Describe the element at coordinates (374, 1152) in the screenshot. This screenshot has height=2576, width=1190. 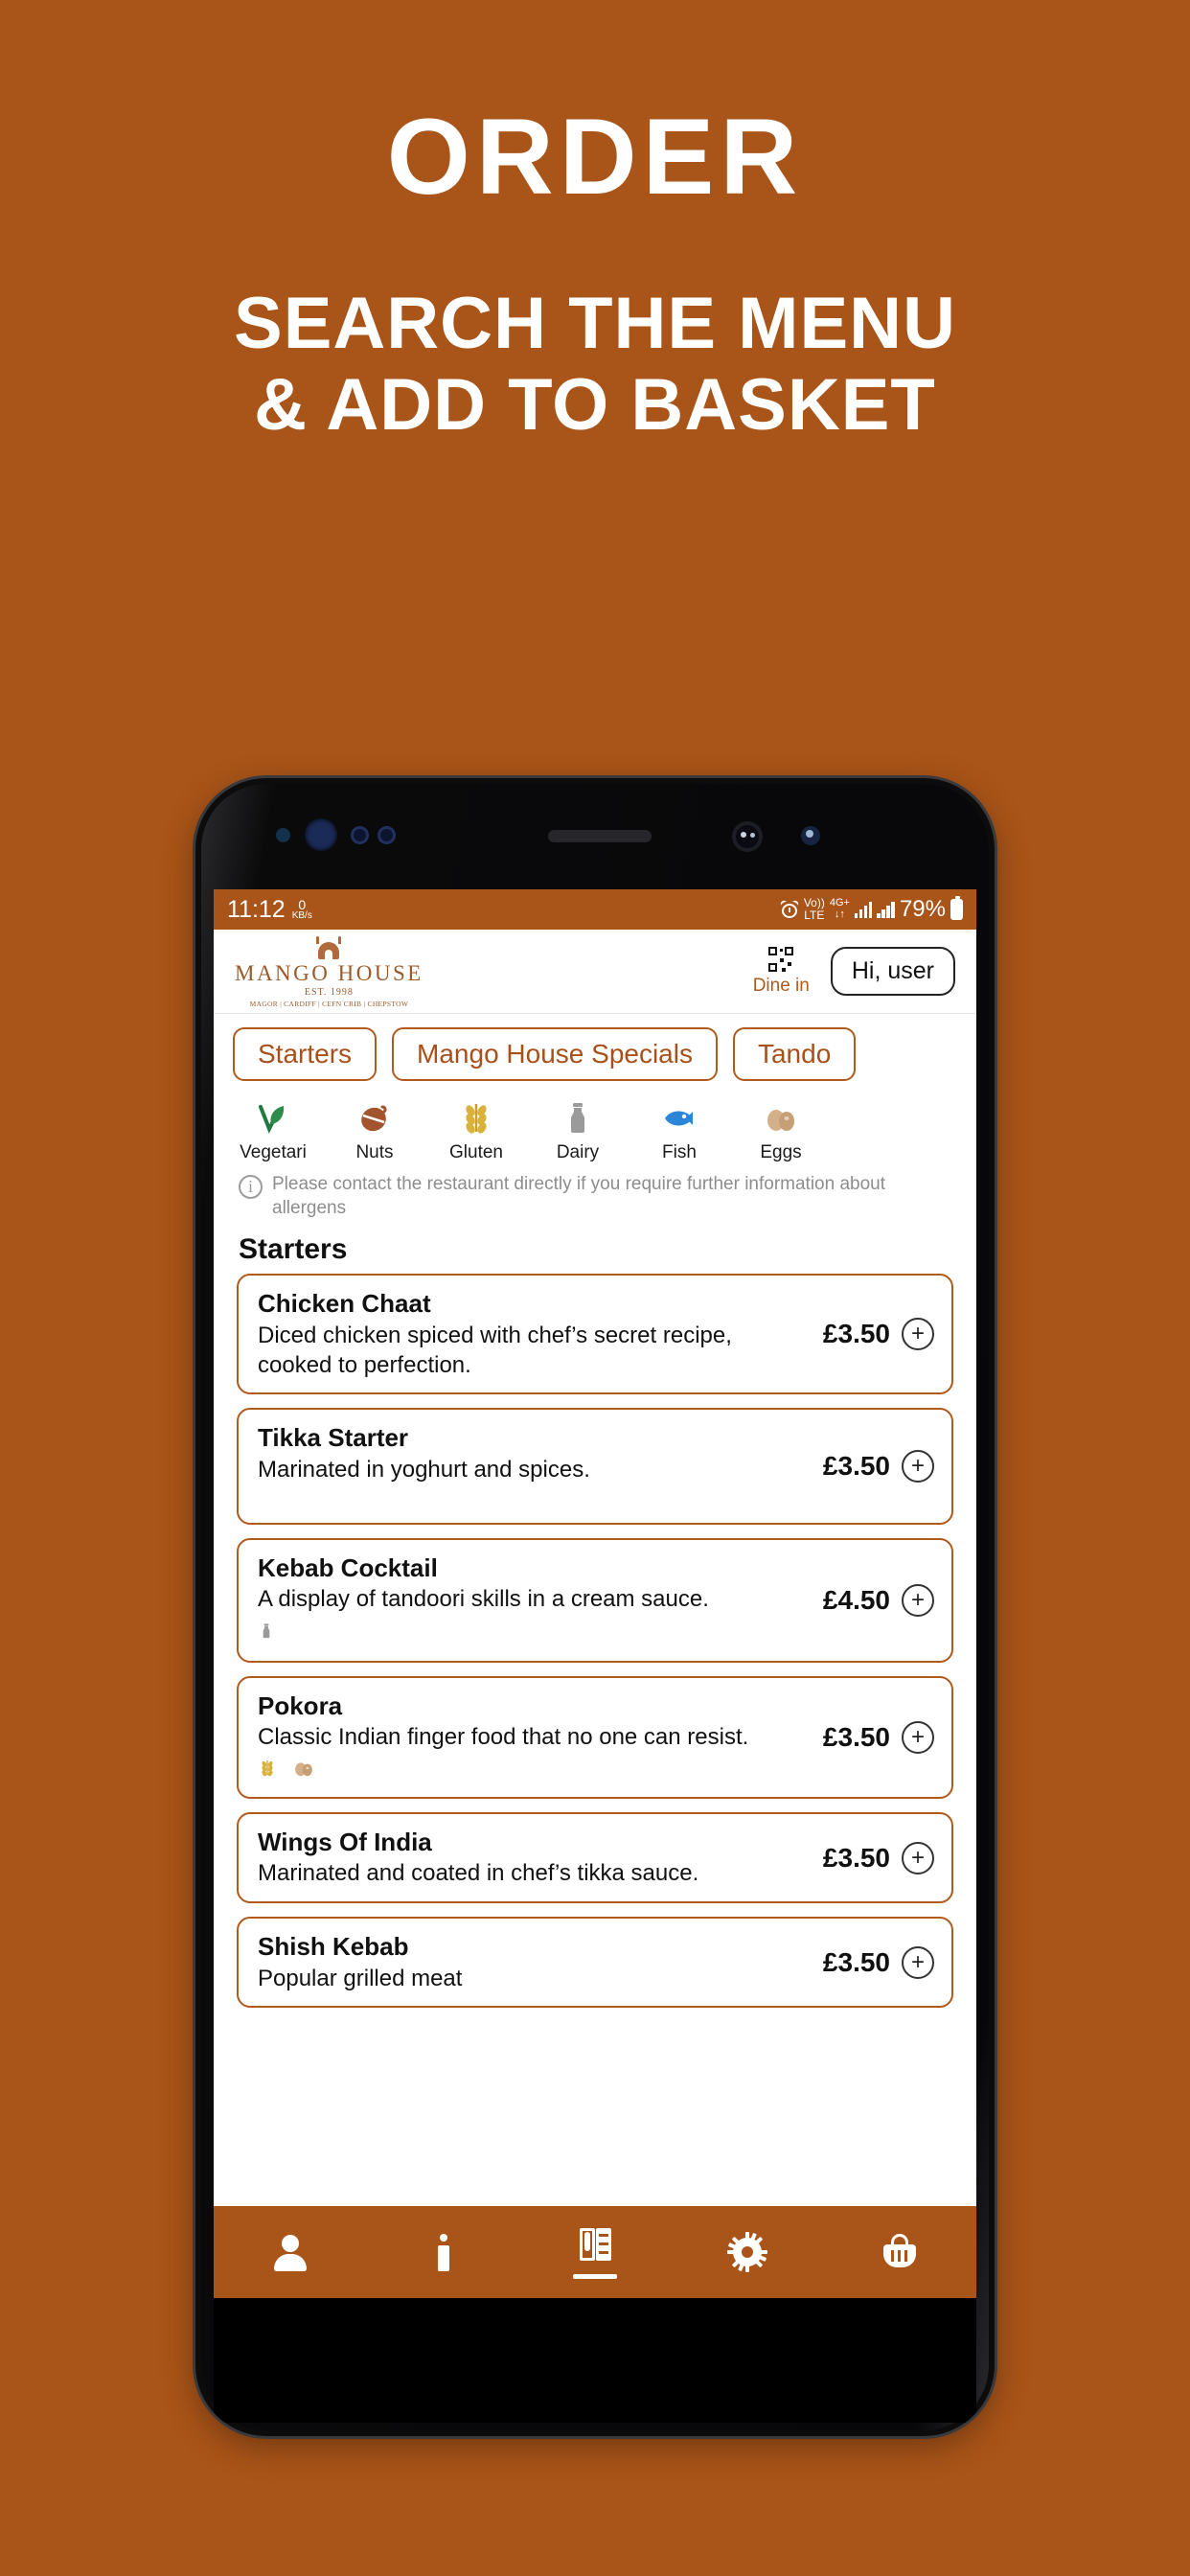
I see `allergen-label: Nuts` at that location.